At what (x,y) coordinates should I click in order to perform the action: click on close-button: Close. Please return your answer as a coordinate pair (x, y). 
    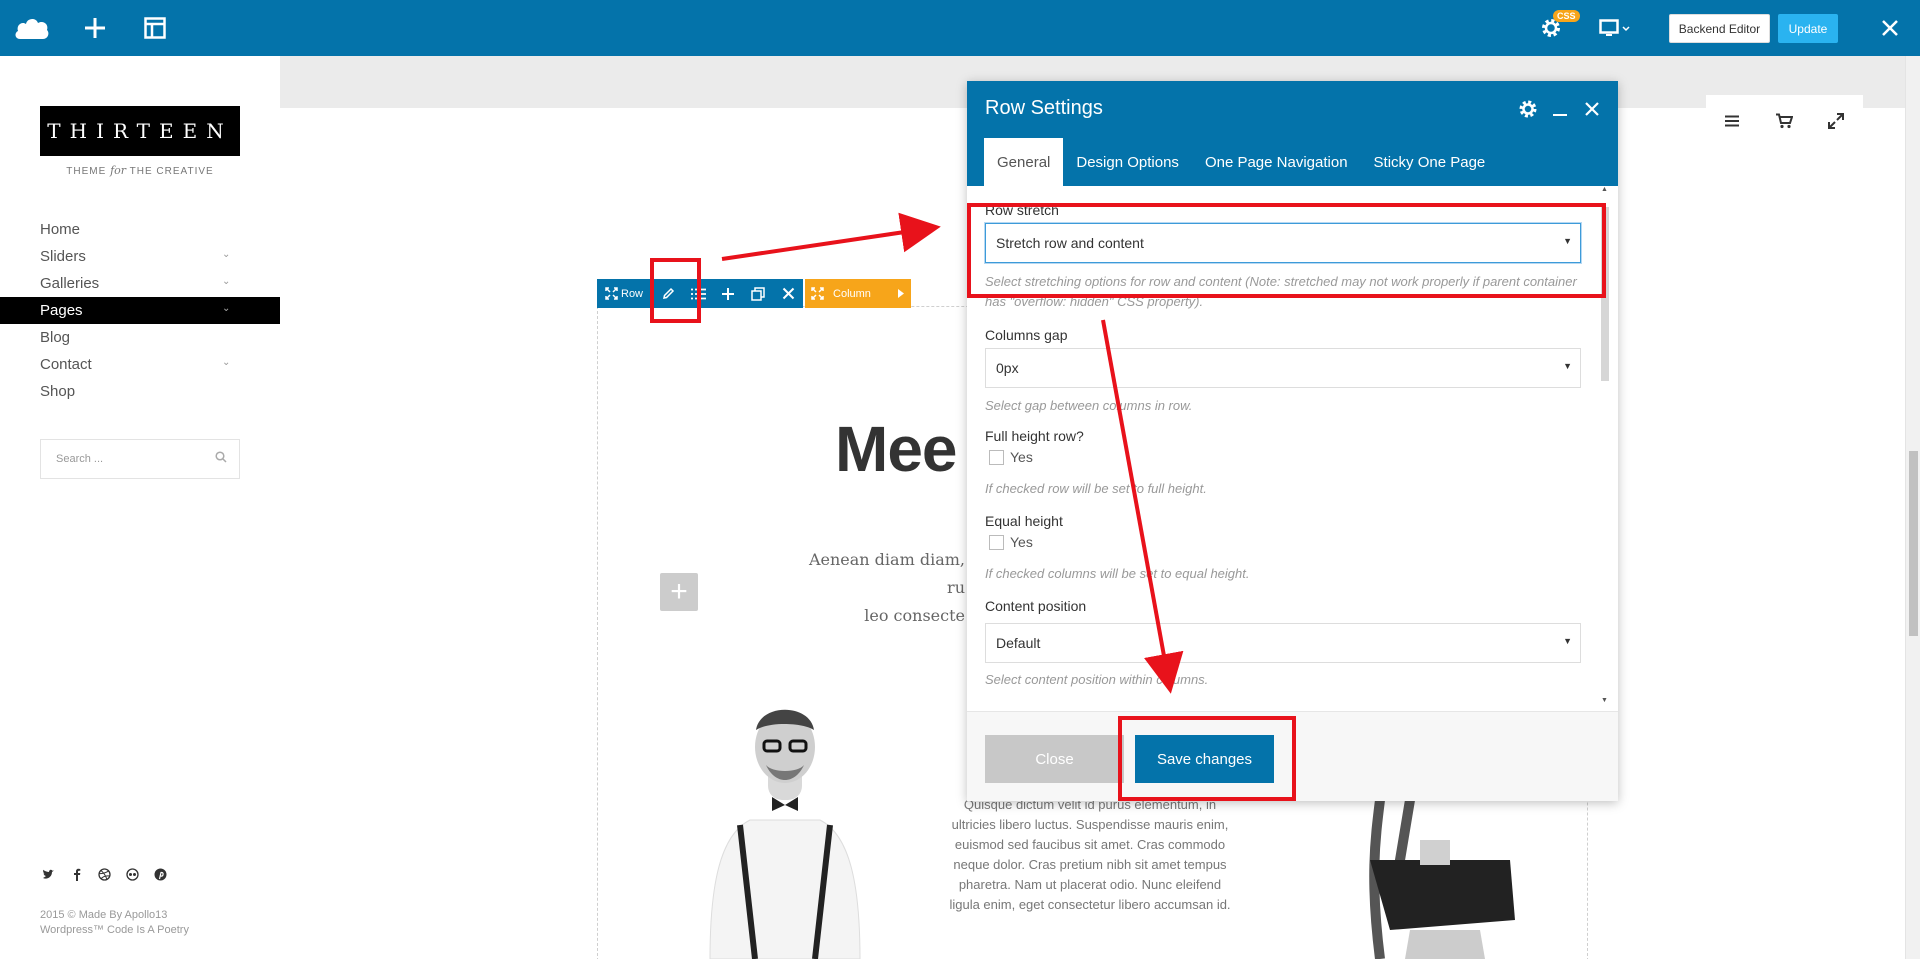
    Looking at the image, I should click on (1054, 759).